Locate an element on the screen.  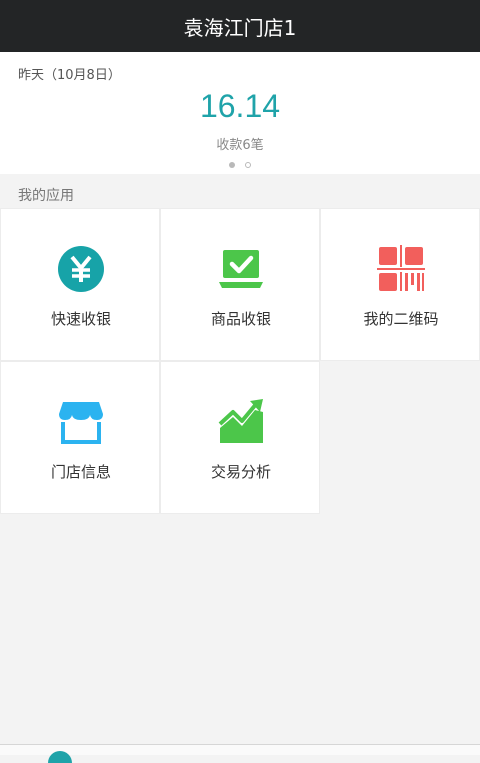
top-bar: 袁海江门店1 is located at coordinates (240, 26).